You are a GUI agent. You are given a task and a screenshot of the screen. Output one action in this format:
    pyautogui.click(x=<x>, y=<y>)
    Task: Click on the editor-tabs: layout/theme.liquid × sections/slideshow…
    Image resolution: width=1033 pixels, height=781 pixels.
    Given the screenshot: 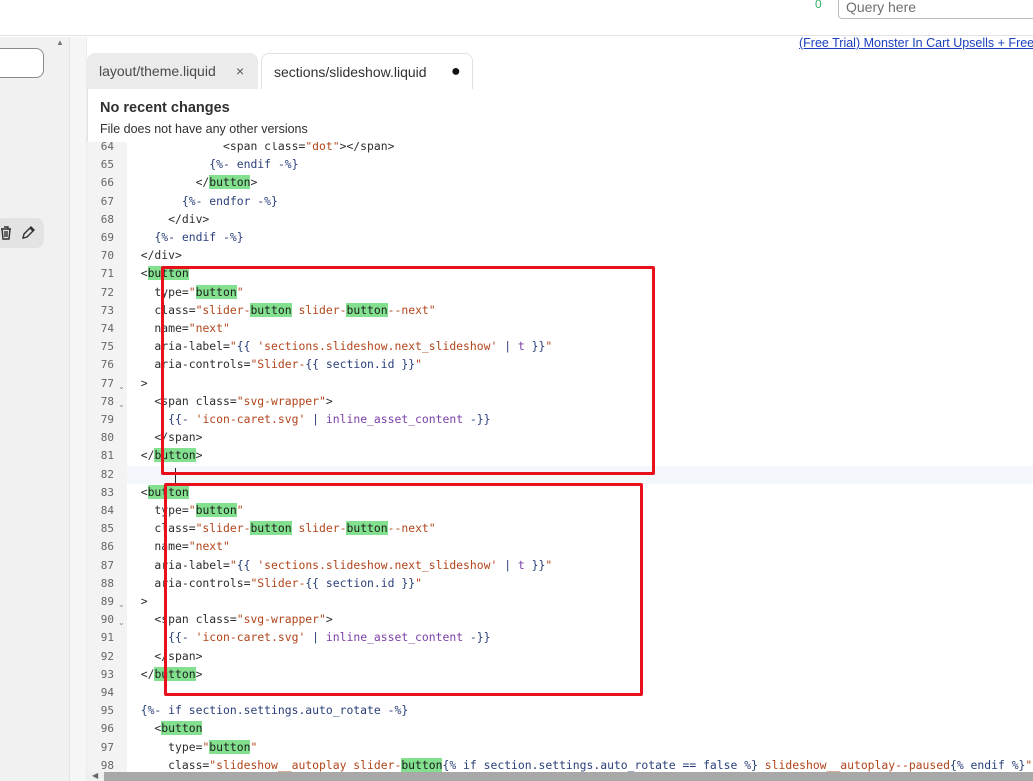 What is the action you would take?
    pyautogui.click(x=560, y=71)
    